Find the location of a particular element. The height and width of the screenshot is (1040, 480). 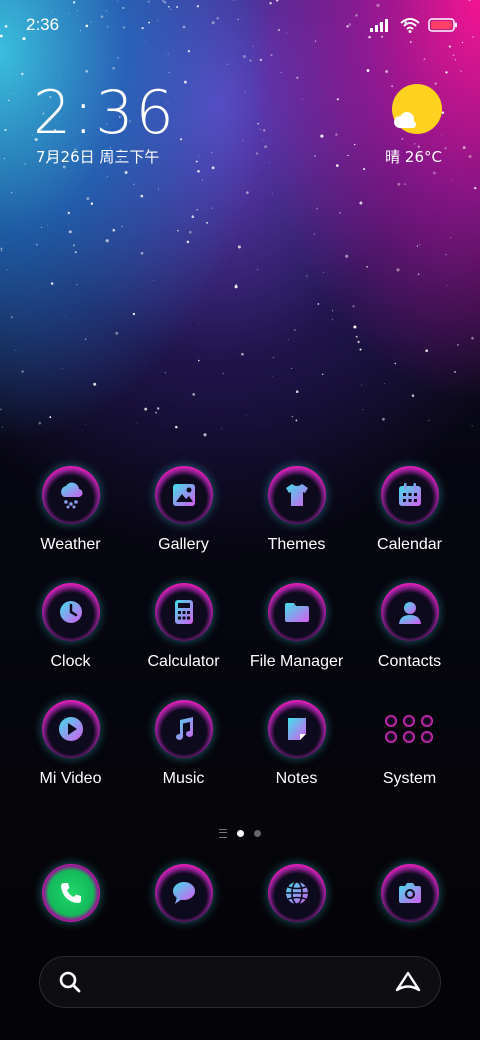

chat-bubble-icon is located at coordinates (183, 893).